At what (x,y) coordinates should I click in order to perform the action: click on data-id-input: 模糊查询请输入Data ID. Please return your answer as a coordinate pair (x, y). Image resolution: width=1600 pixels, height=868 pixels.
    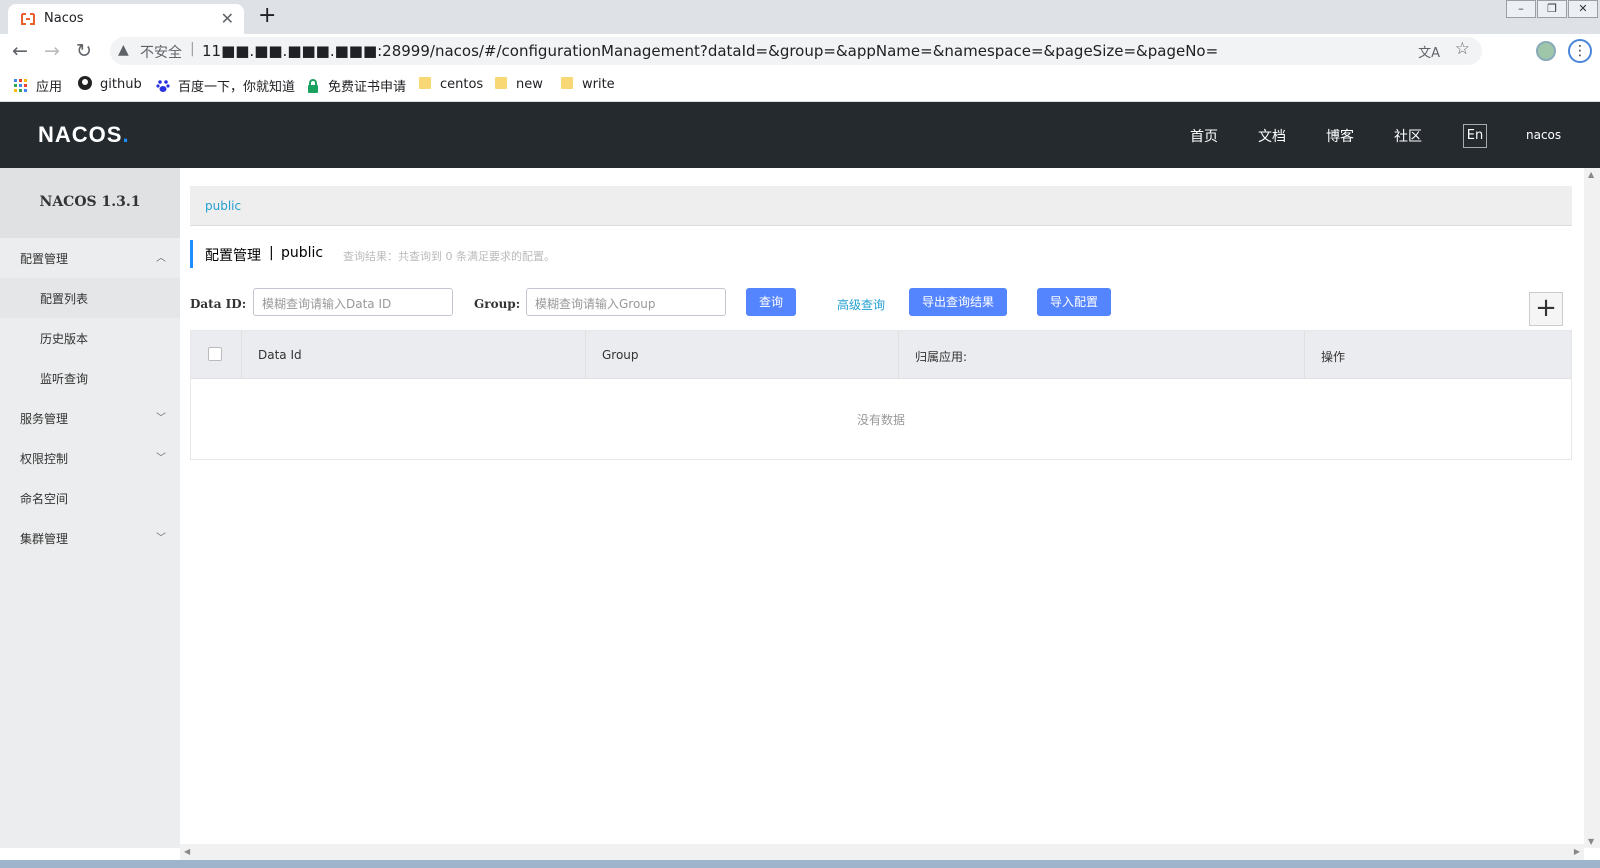
    Looking at the image, I should click on (353, 302).